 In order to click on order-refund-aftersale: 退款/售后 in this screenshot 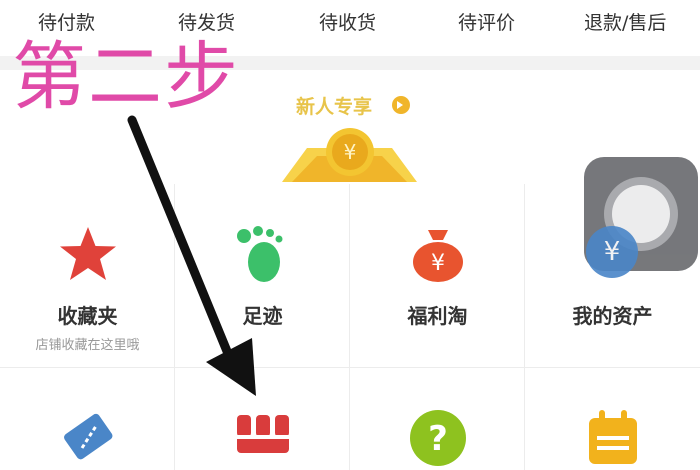, I will do `click(625, 21)`.